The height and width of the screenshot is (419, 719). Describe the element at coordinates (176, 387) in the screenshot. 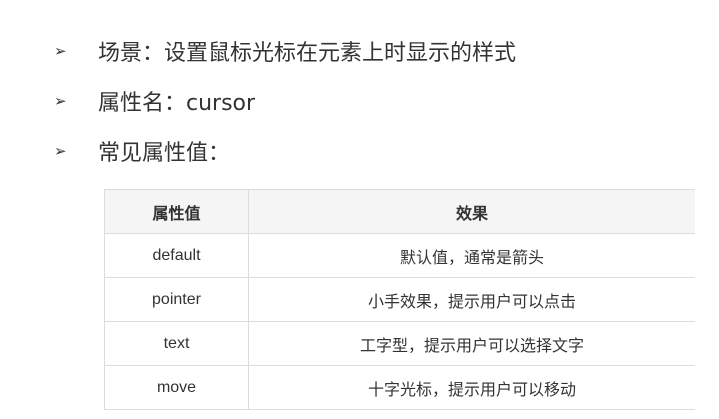

I see `cell-value: move` at that location.